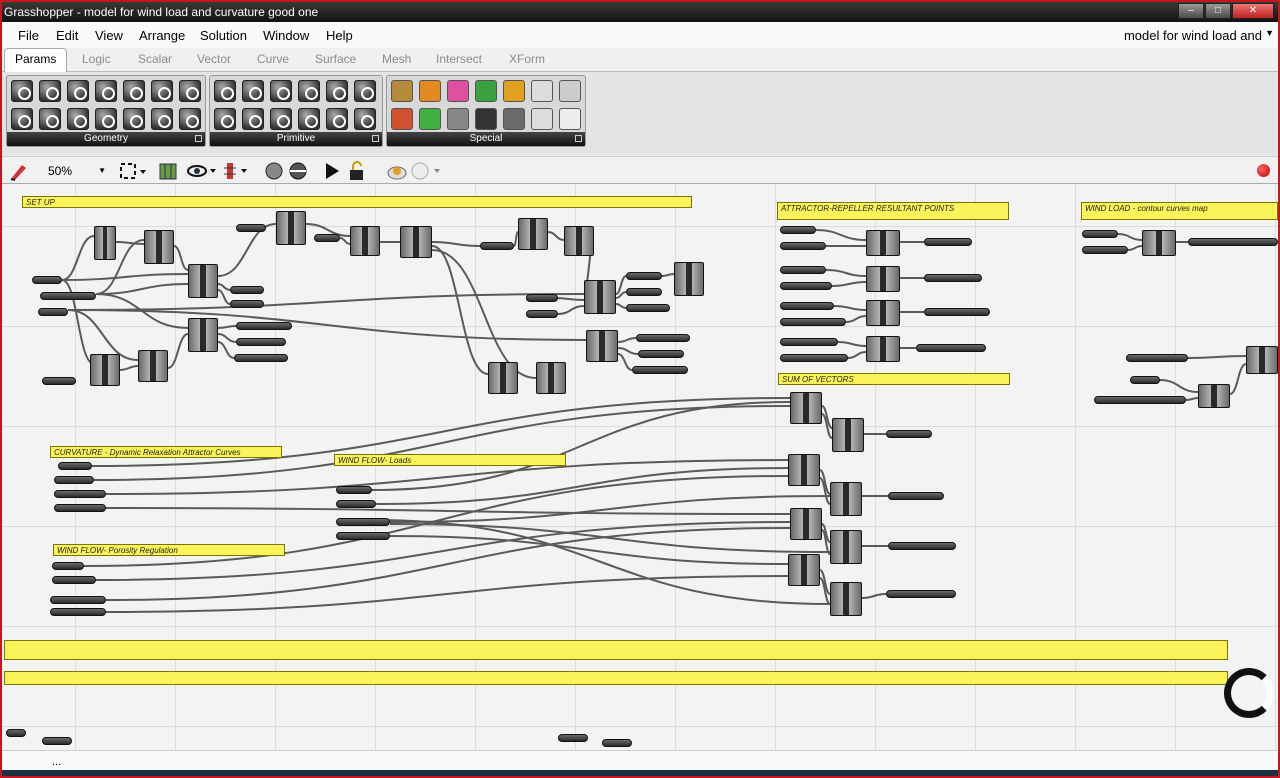 This screenshot has height=778, width=1280. I want to click on tab-logic: Logic, so click(96, 59).